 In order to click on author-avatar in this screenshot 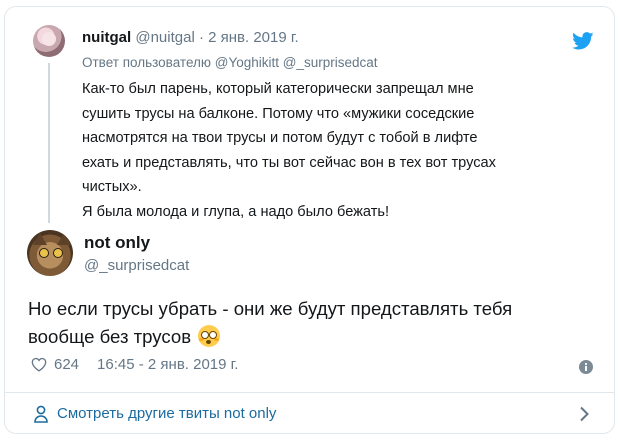, I will do `click(50, 253)`.